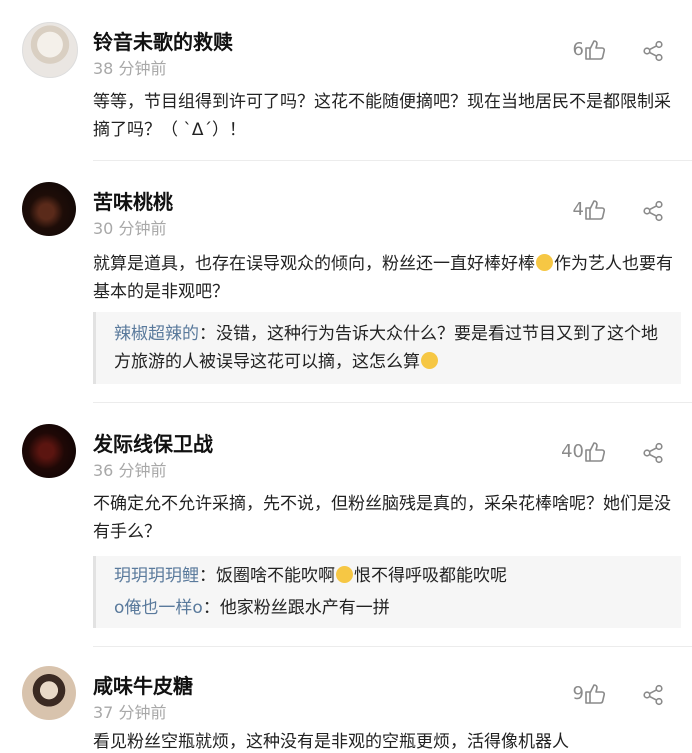  I want to click on comment-username: 咸味牛皮糖, so click(143, 684).